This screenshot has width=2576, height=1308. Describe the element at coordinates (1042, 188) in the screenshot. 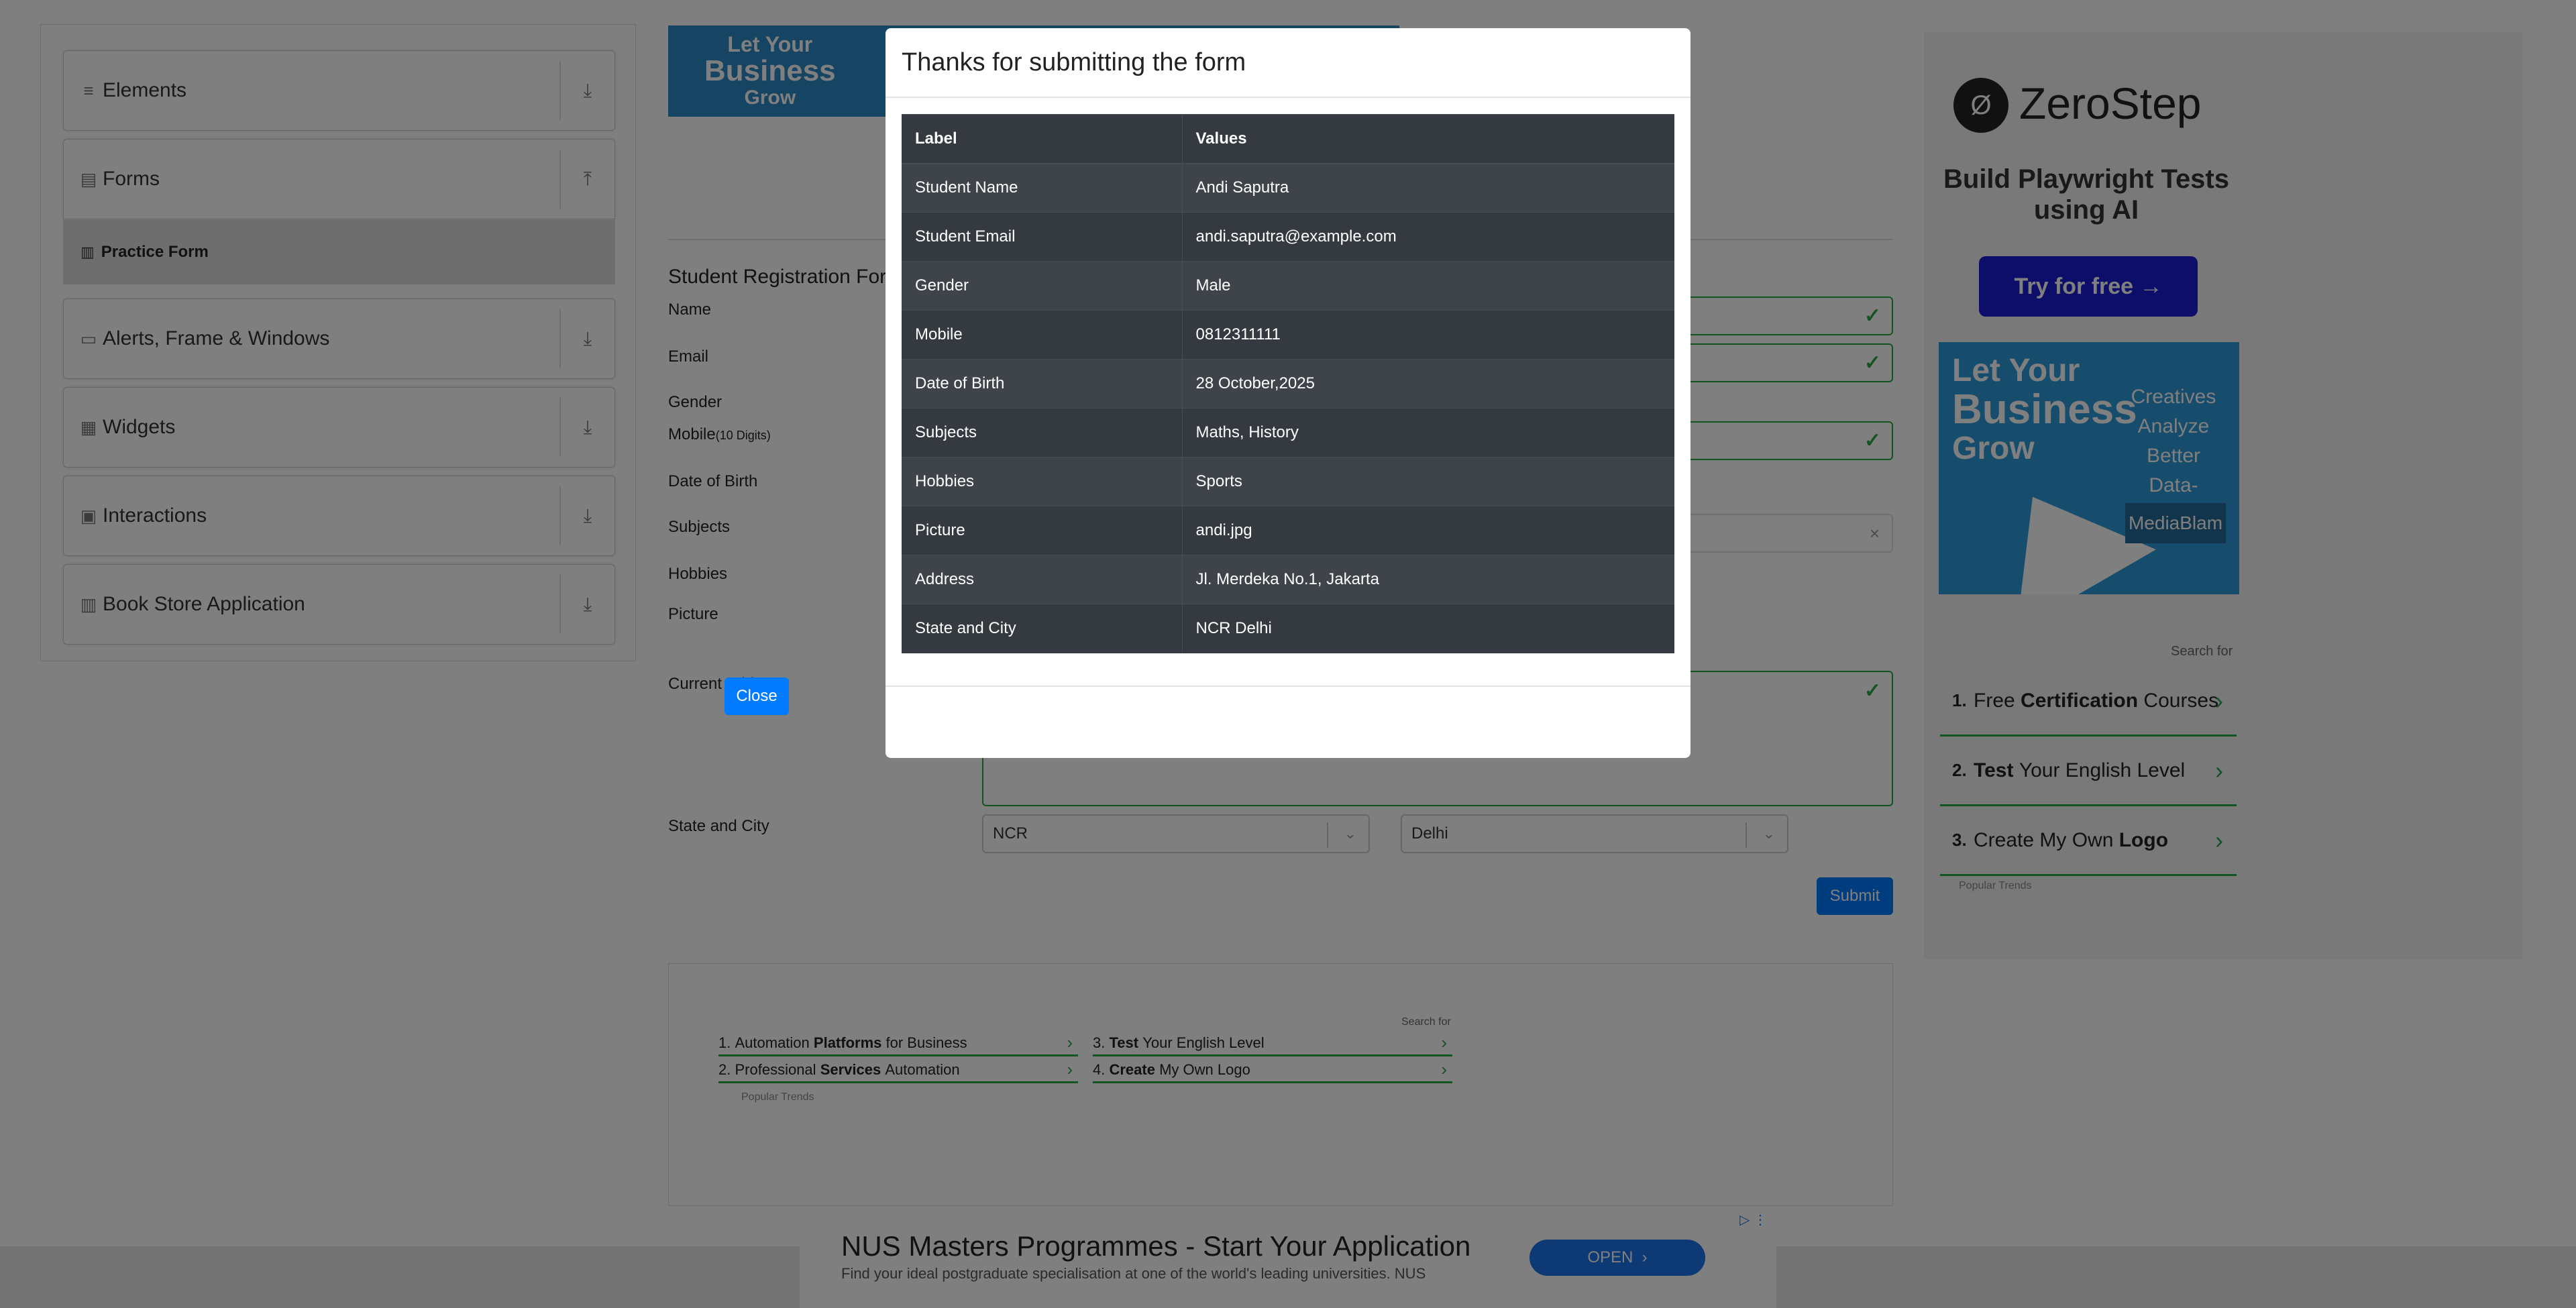

I see `row-label: Student Name` at that location.